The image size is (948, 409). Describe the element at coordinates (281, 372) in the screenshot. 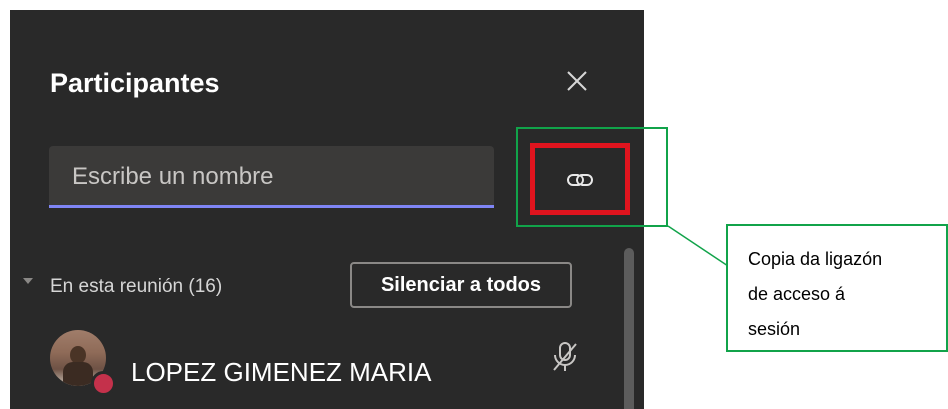

I see `participant-name: LOPEZ GIMENEZ MARIA` at that location.